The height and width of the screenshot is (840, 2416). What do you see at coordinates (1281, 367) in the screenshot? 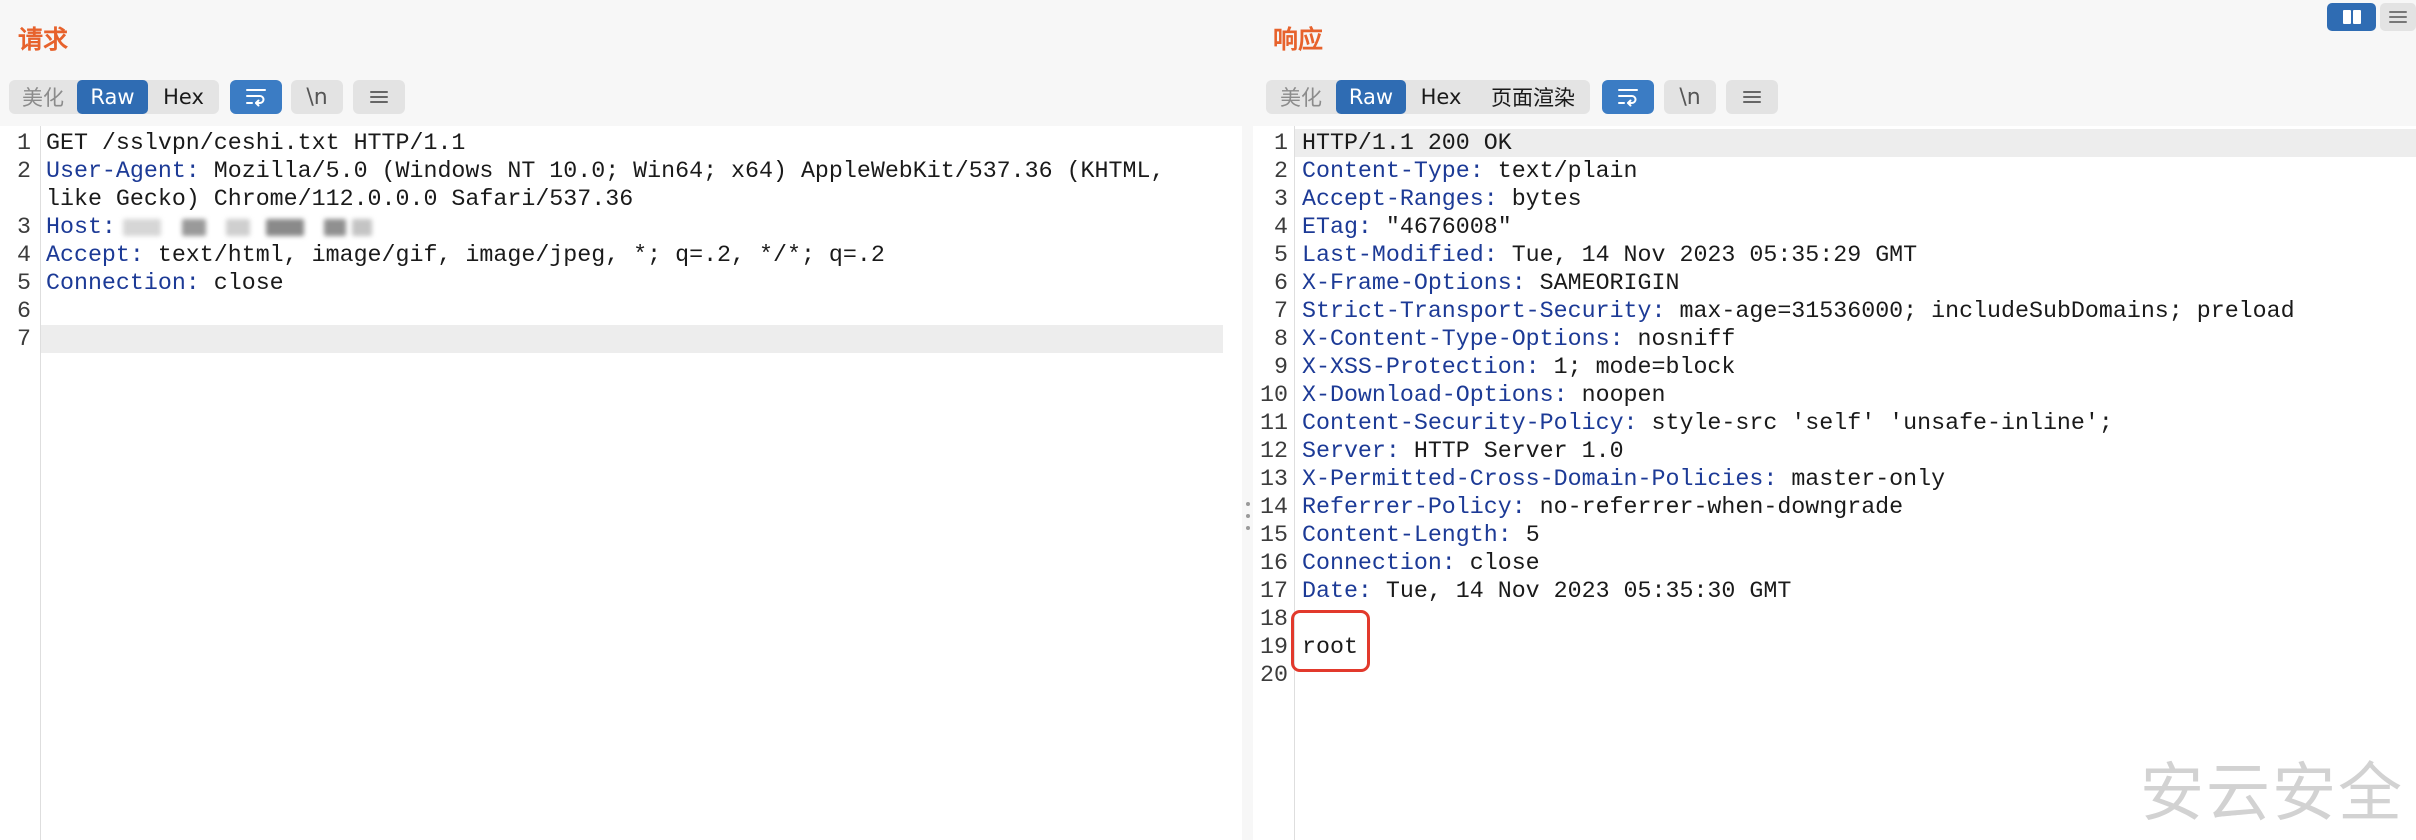
I see `line-number: 9` at bounding box center [1281, 367].